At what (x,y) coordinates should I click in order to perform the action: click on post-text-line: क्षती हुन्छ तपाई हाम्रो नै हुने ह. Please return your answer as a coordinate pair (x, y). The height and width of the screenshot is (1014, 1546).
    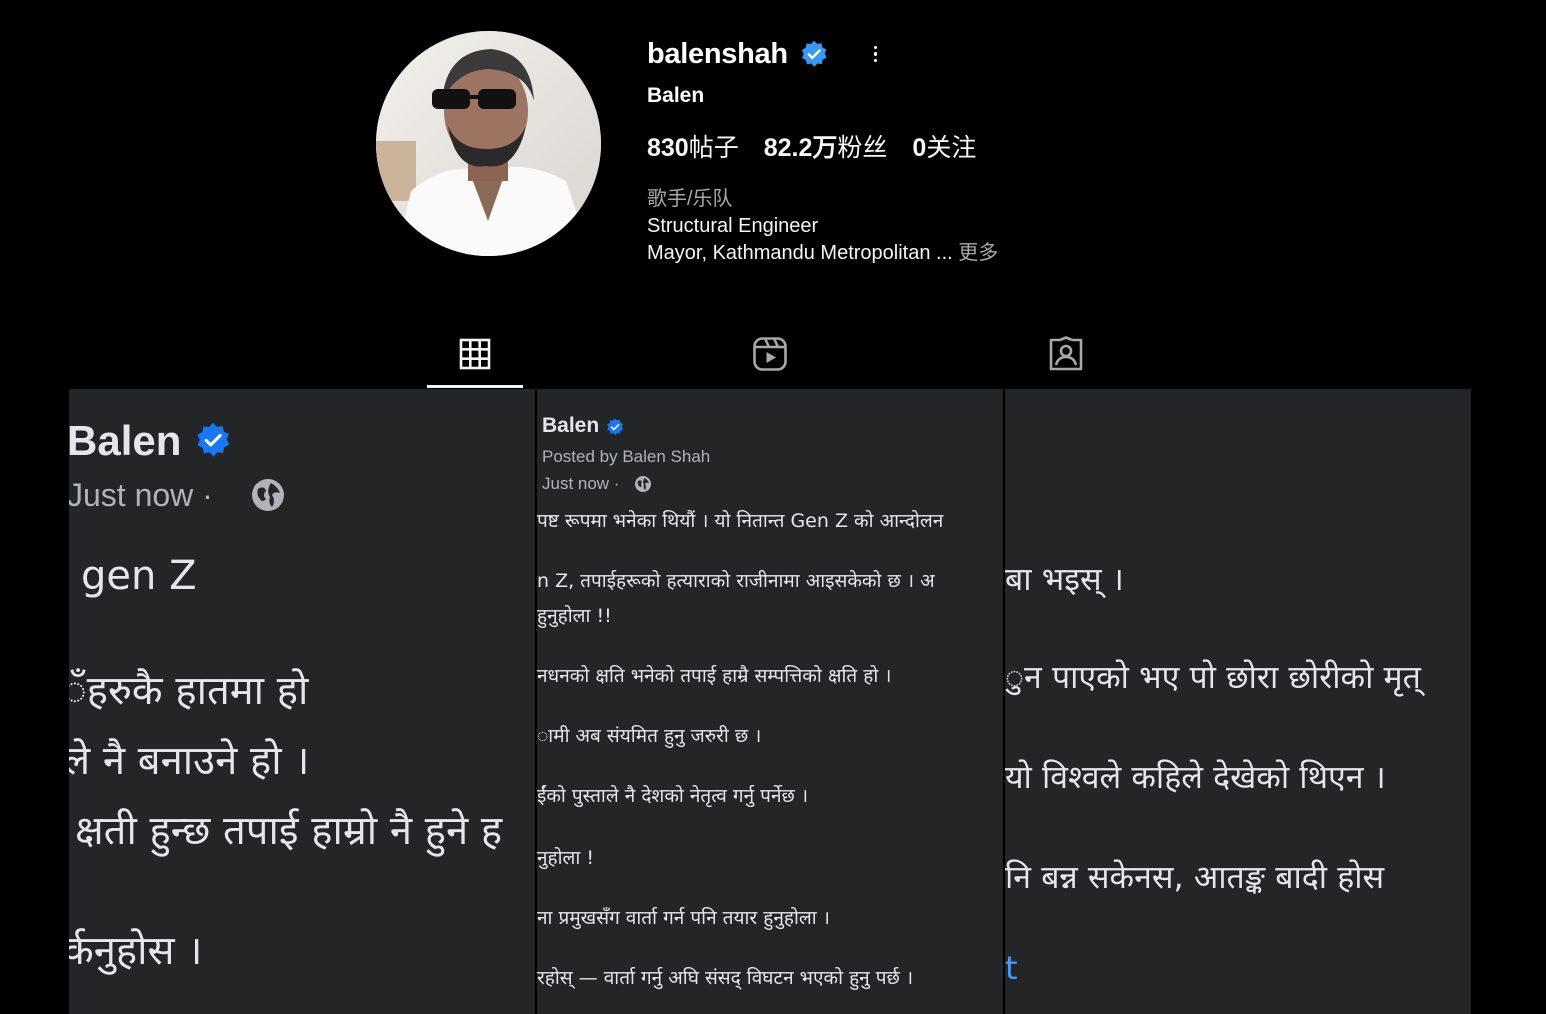
    Looking at the image, I should click on (289, 831).